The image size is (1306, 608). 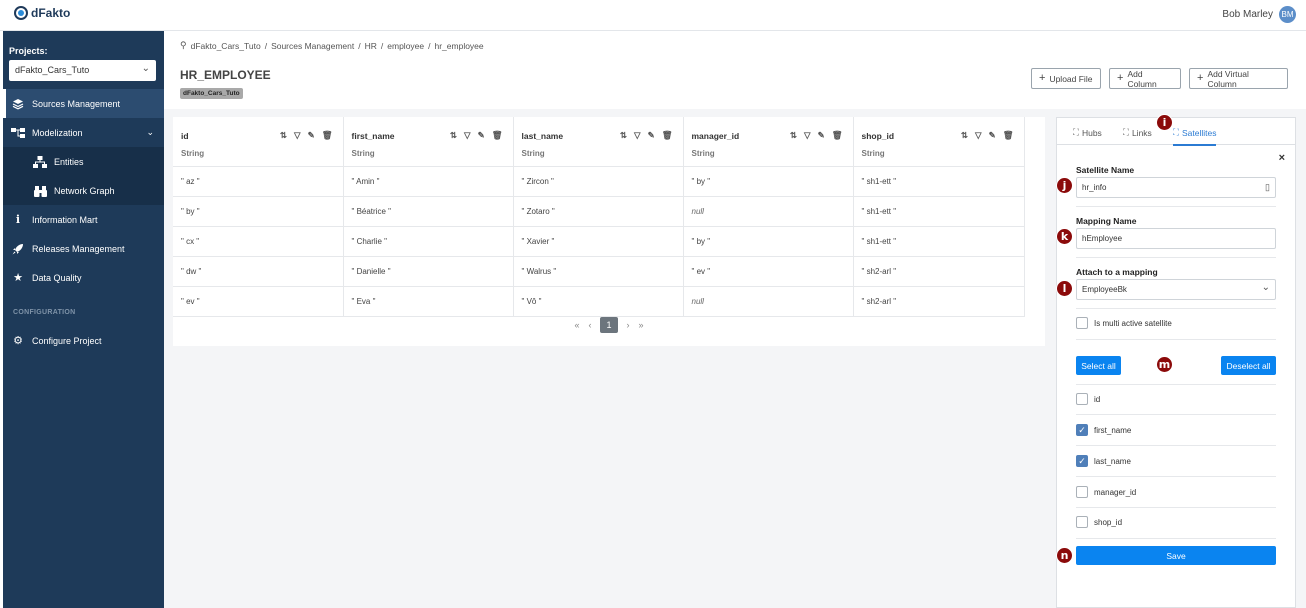 What do you see at coordinates (1124, 323) in the screenshot?
I see `multi-active-checkbox-row: Is multi active satellite` at bounding box center [1124, 323].